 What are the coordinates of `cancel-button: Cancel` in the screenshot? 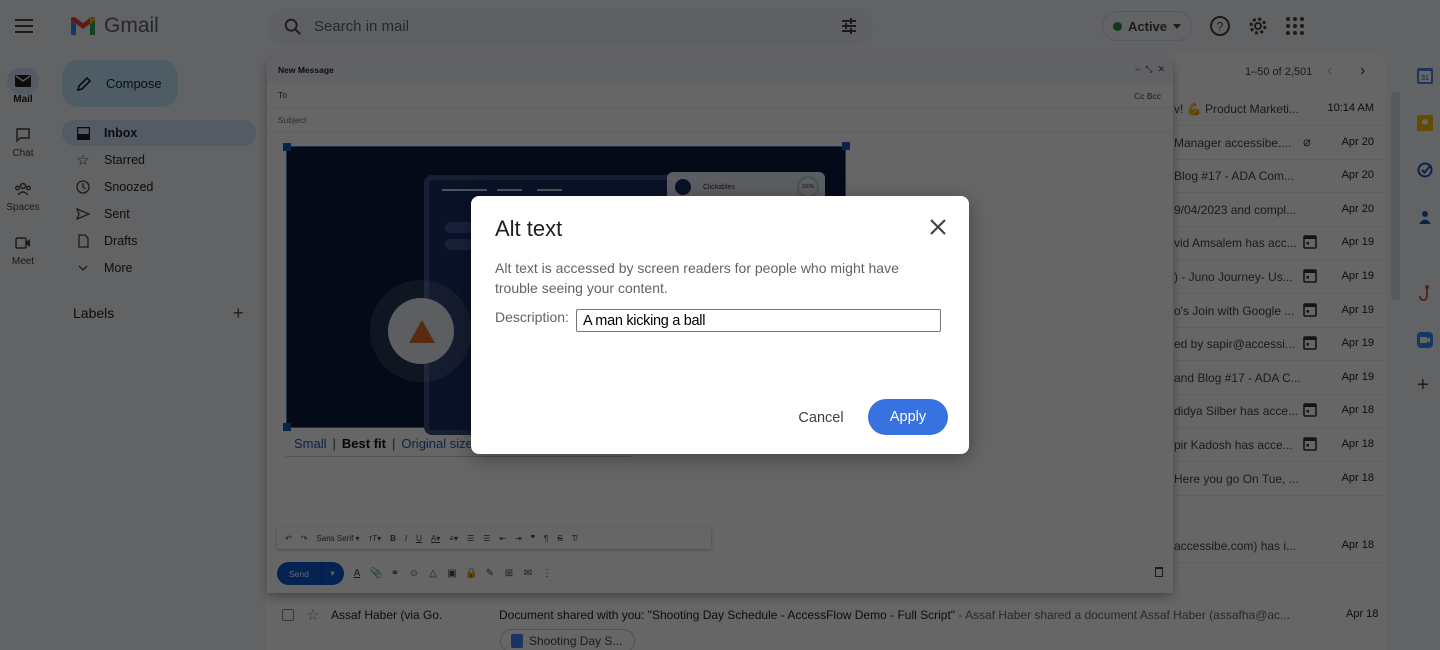 It's located at (821, 418).